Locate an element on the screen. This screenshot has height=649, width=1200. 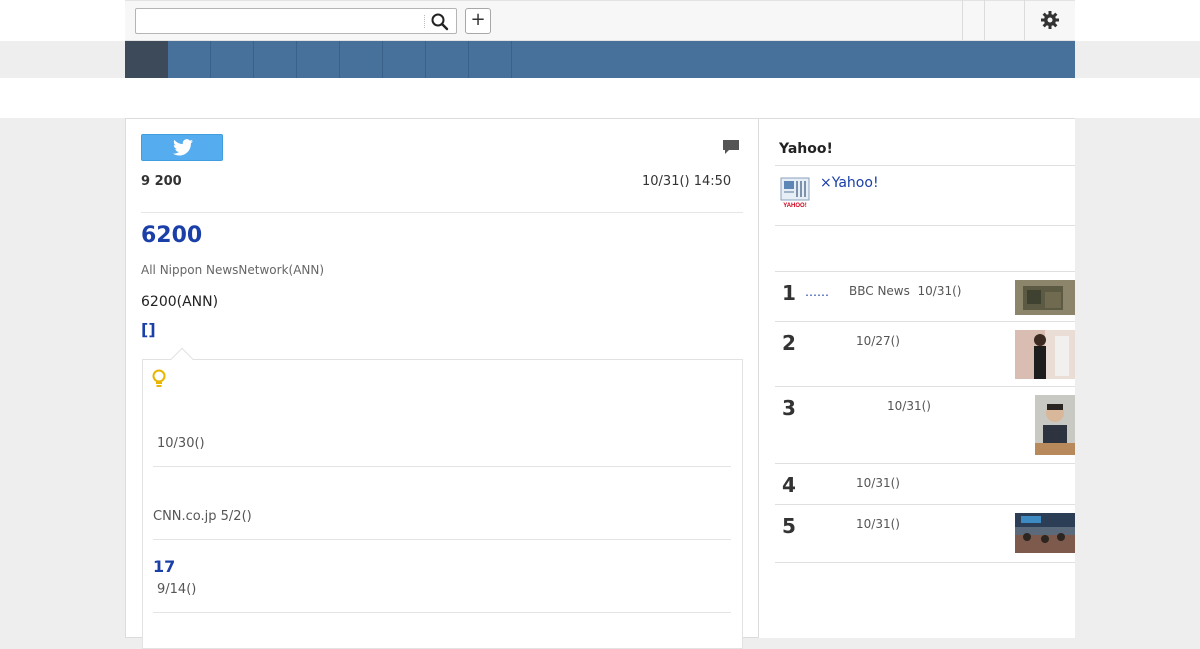
ranking-number: 4 is located at coordinates (789, 485).